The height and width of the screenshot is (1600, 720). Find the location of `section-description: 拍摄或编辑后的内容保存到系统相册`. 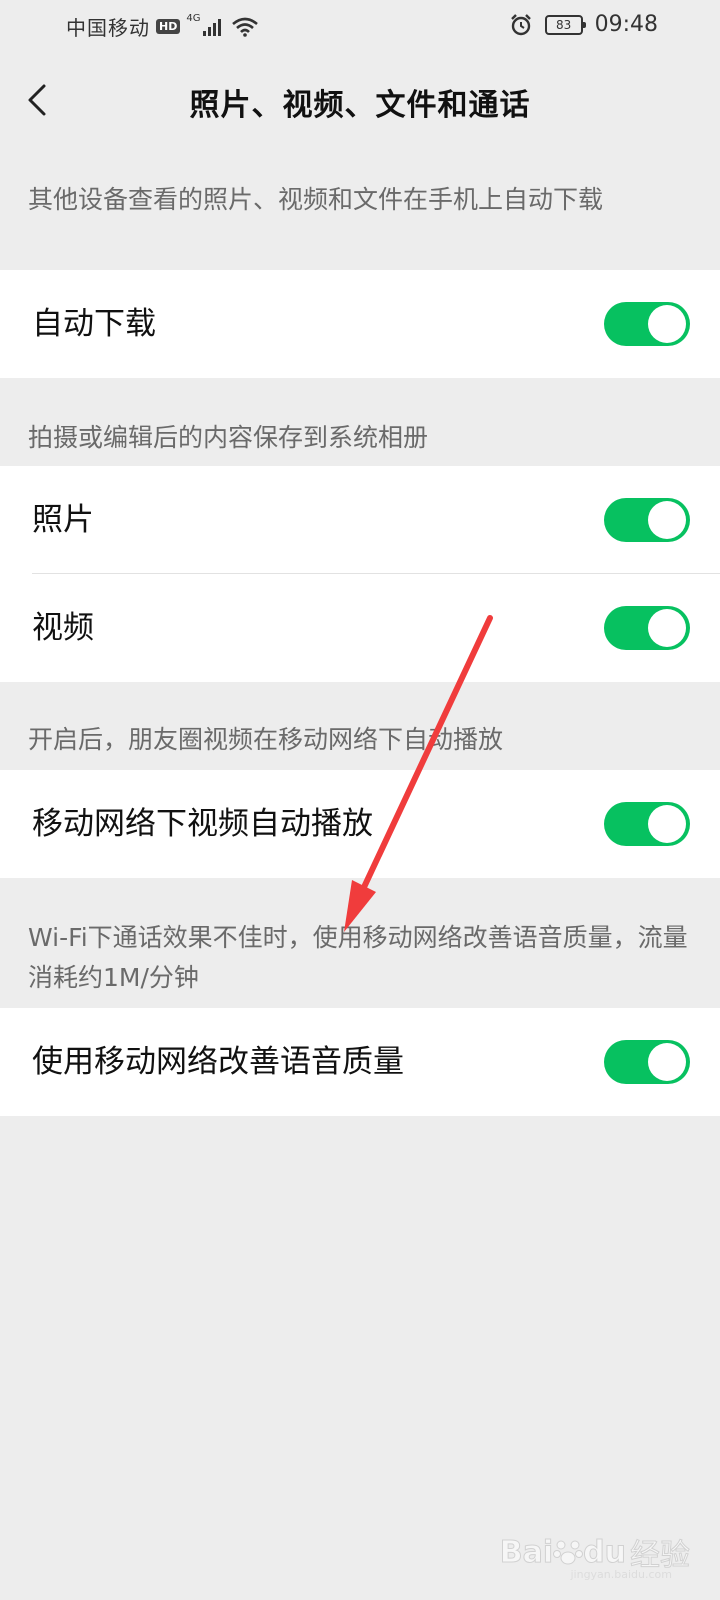

section-description: 拍摄或编辑后的内容保存到系统相册 is located at coordinates (228, 437).